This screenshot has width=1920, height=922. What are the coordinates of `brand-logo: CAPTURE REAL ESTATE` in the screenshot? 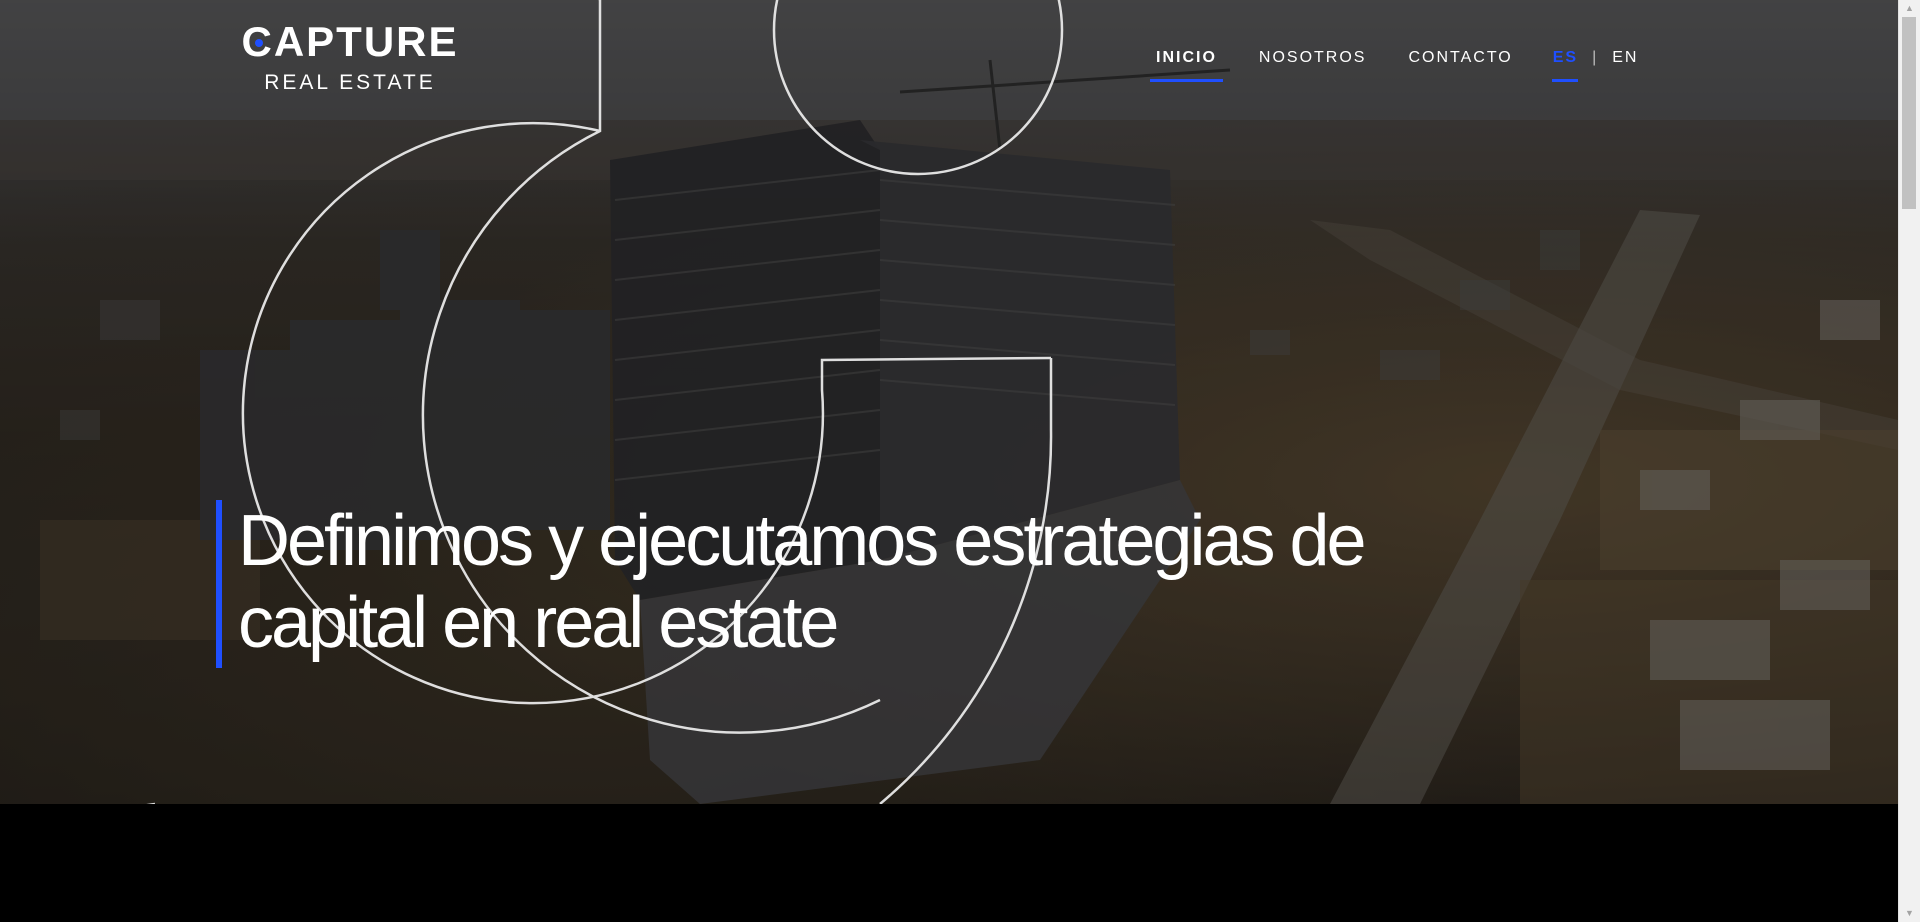 It's located at (350, 57).